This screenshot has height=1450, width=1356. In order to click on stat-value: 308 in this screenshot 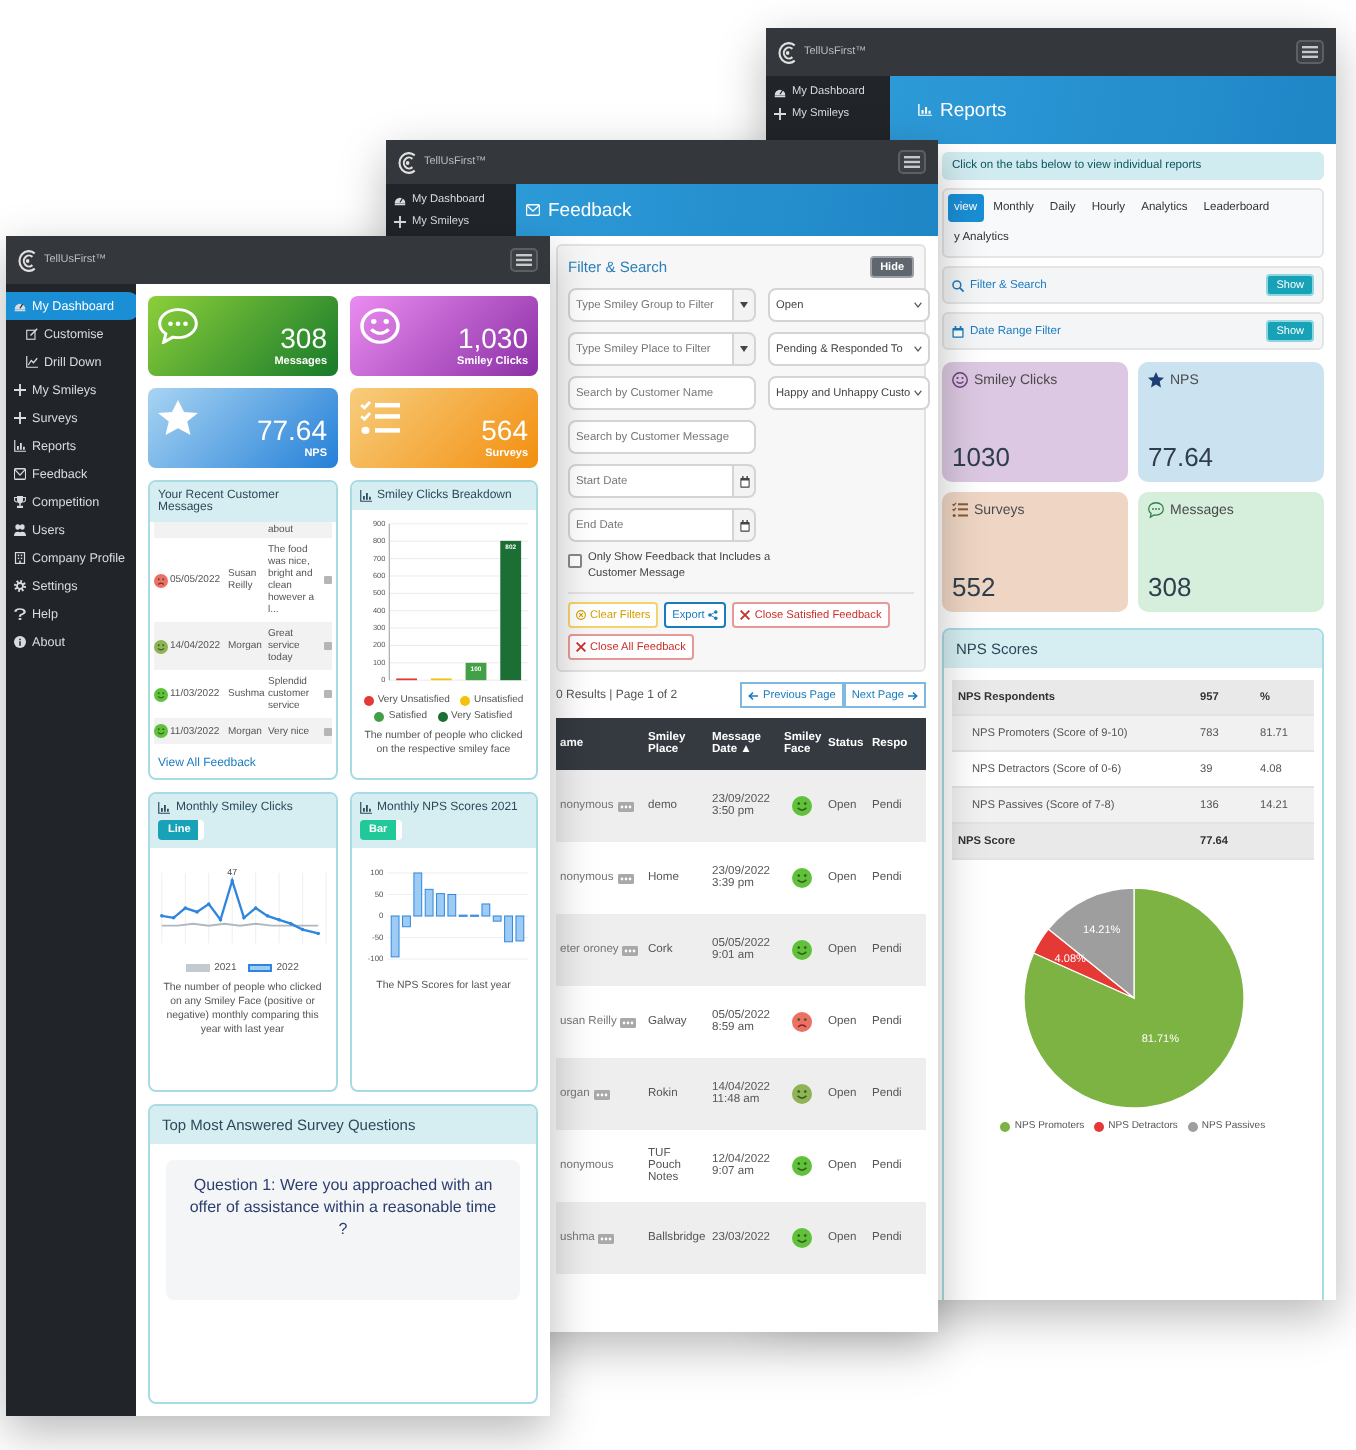, I will do `click(303, 338)`.